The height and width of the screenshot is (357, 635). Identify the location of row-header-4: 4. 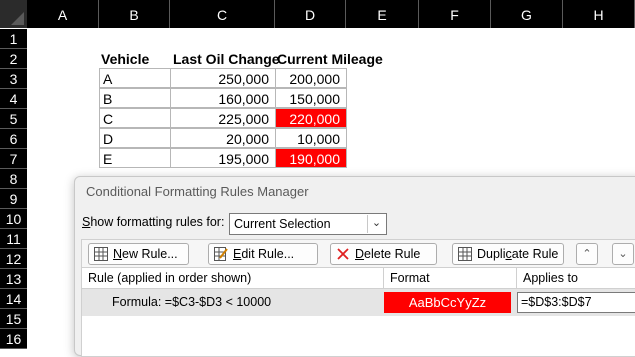
(13, 99).